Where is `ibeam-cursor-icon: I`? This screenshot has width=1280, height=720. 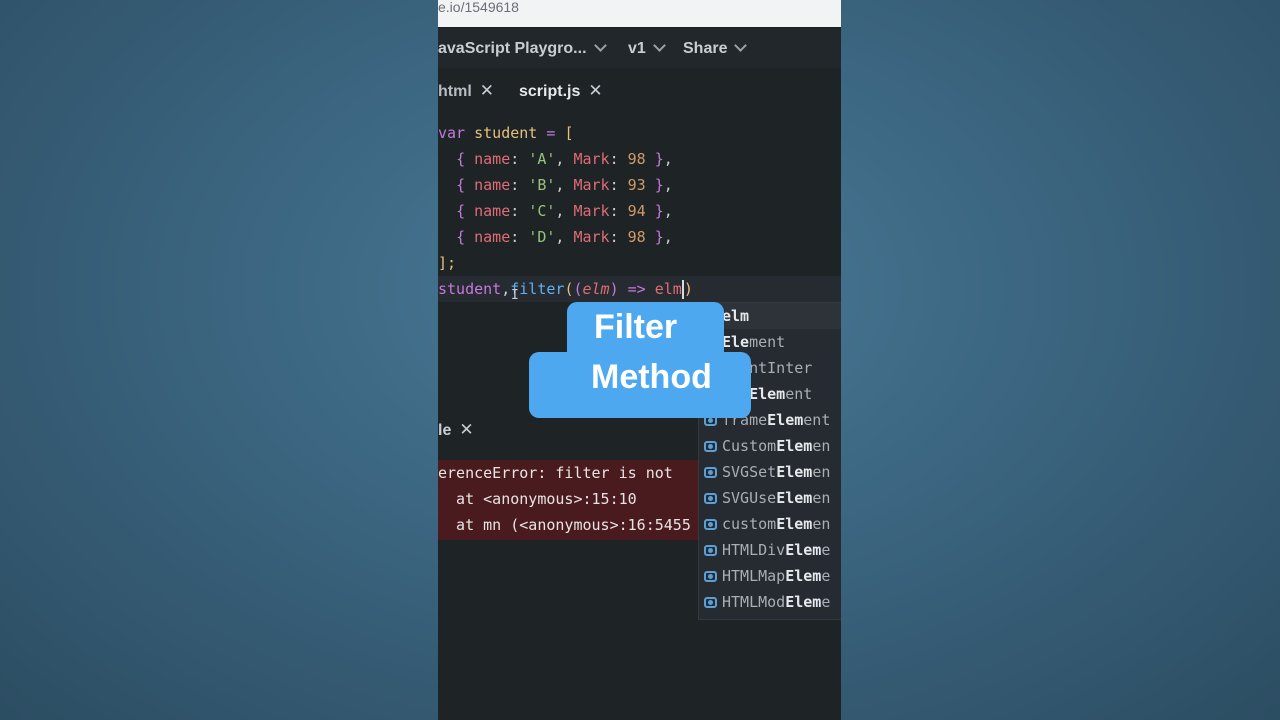
ibeam-cursor-icon: I is located at coordinates (515, 295).